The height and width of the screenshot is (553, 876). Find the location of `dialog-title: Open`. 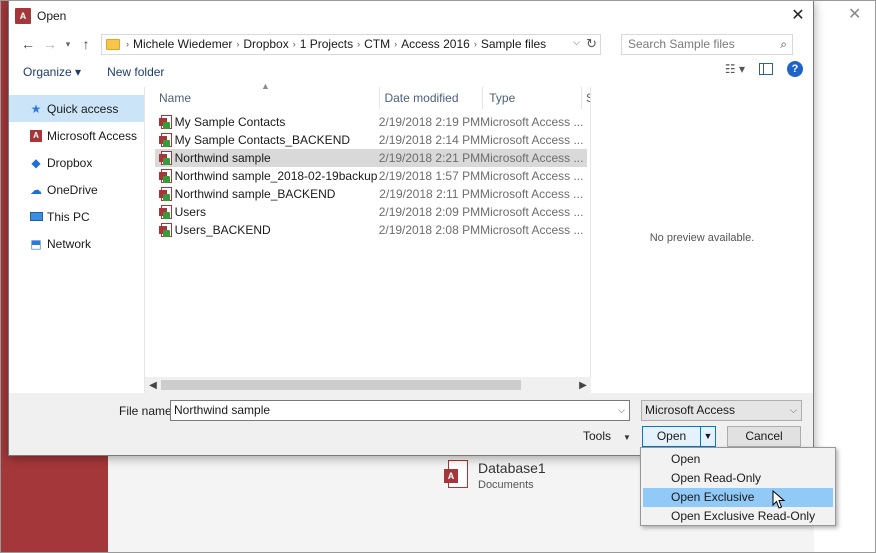

dialog-title: Open is located at coordinates (52, 16).